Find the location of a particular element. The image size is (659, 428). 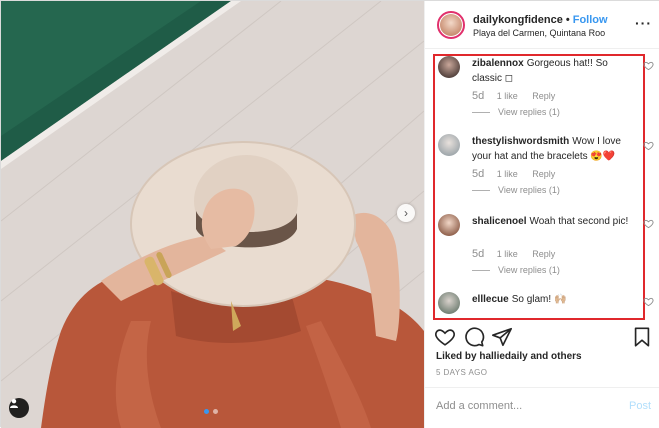

like-heart-icon is located at coordinates (445, 337).